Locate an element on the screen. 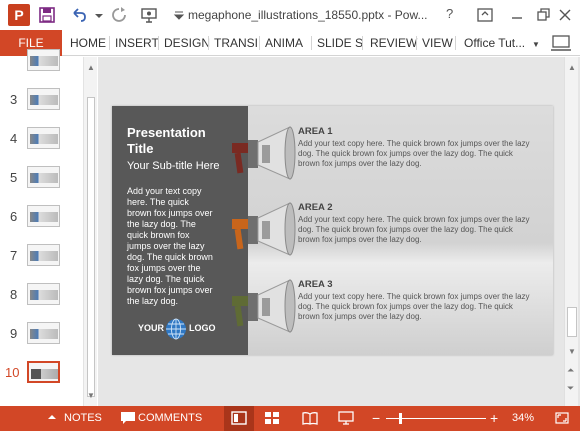 The width and height of the screenshot is (580, 431). view-normal-button is located at coordinates (239, 418).